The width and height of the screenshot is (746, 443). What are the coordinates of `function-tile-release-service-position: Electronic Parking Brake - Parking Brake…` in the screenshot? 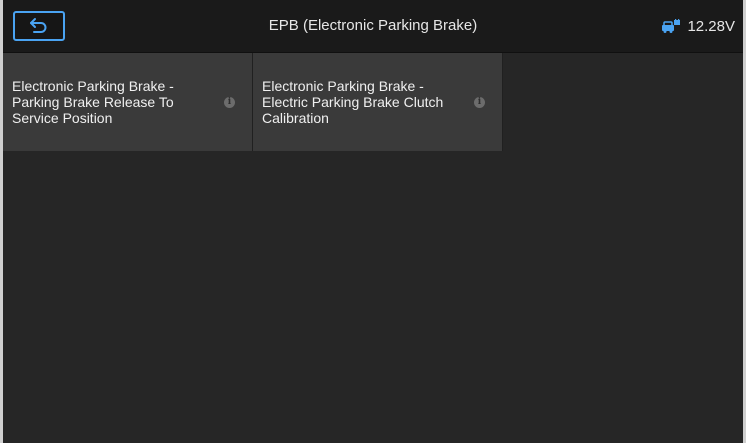 It's located at (128, 102).